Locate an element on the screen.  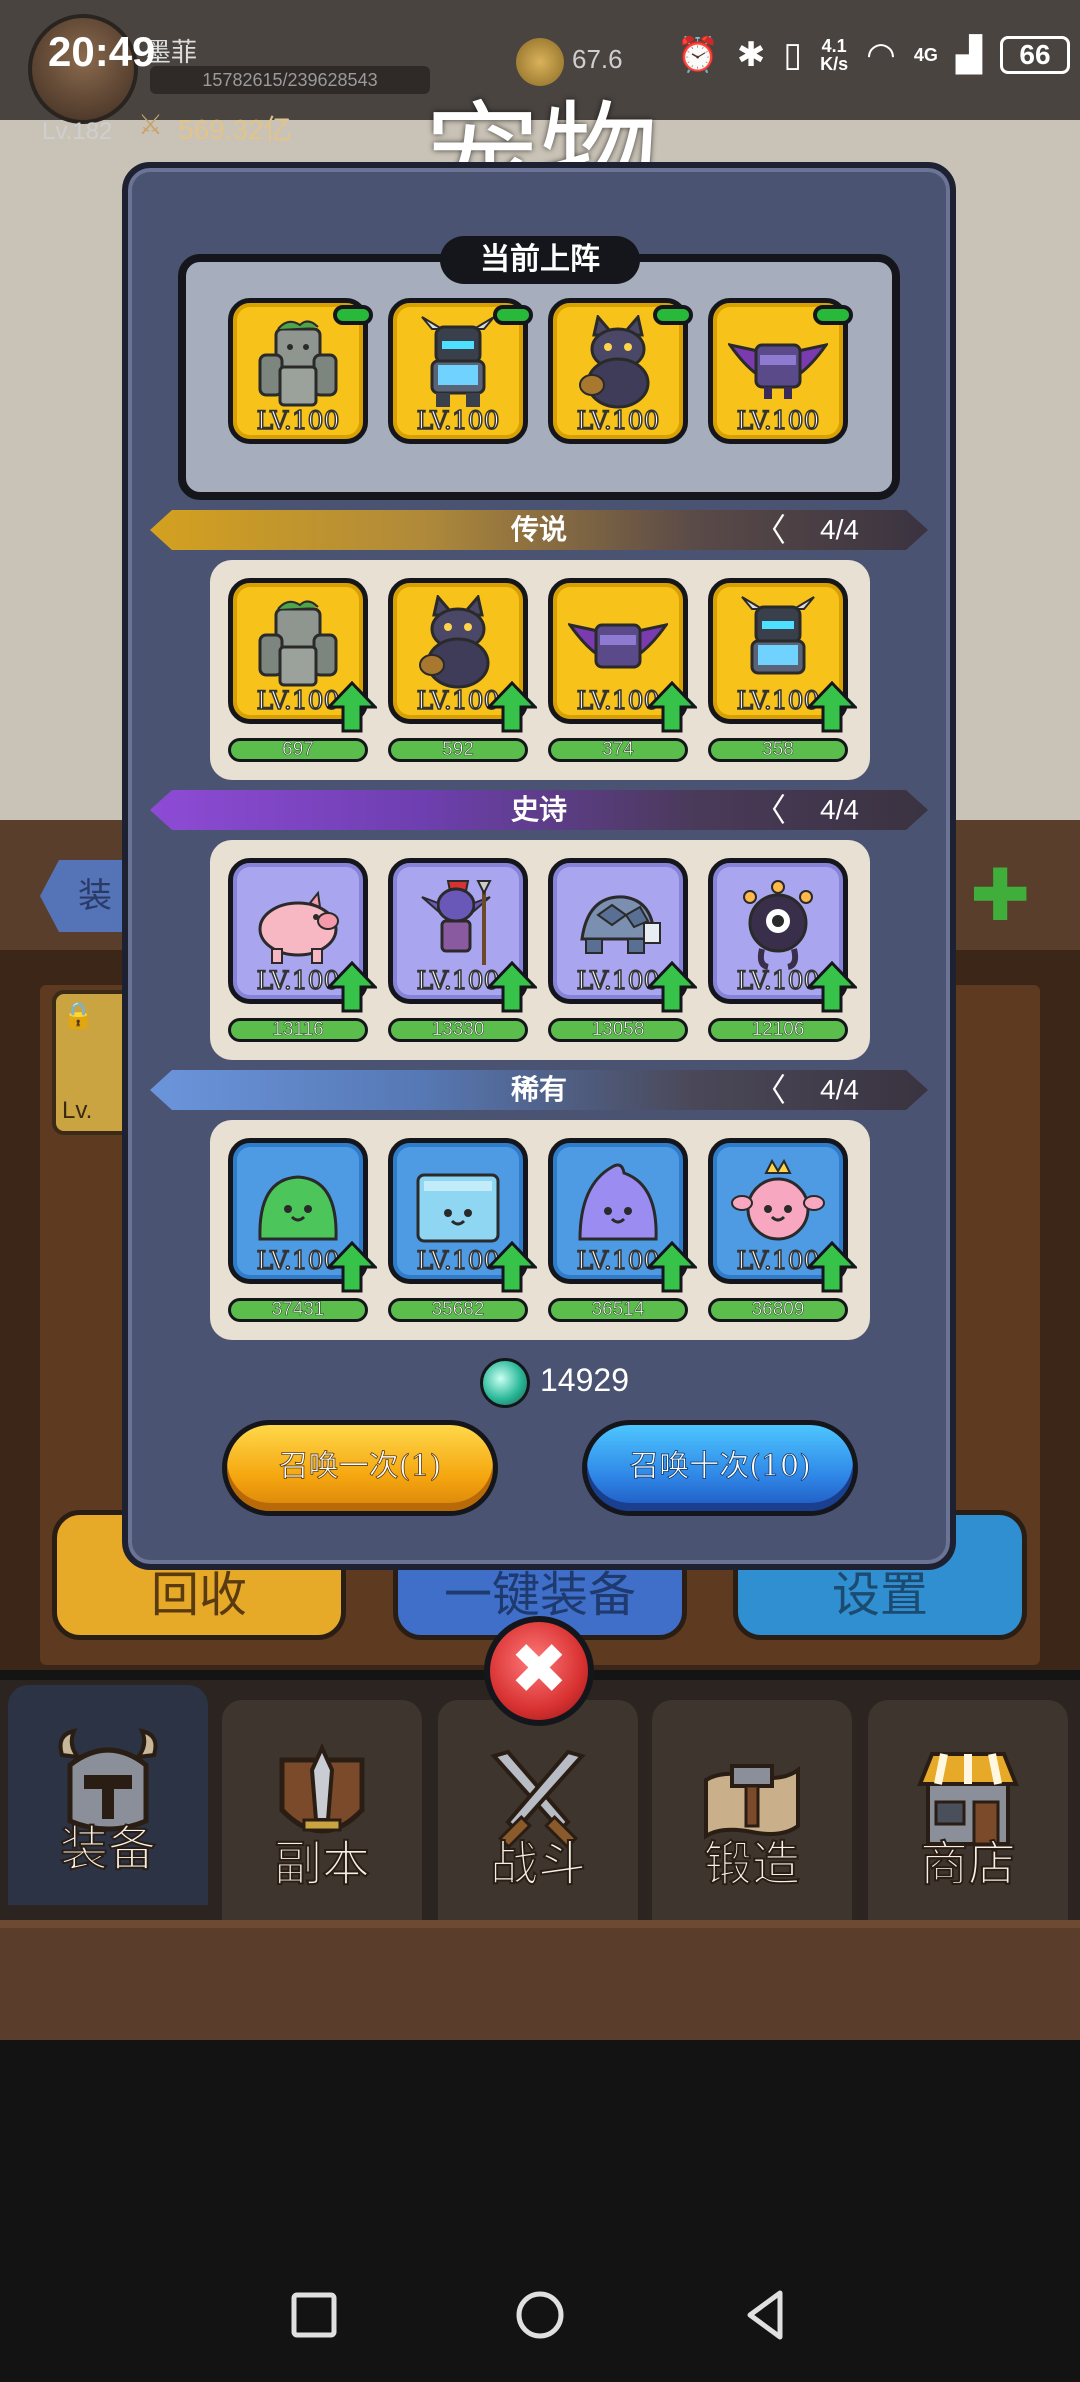
pet-shard-count: 36514 is located at coordinates (618, 1310).